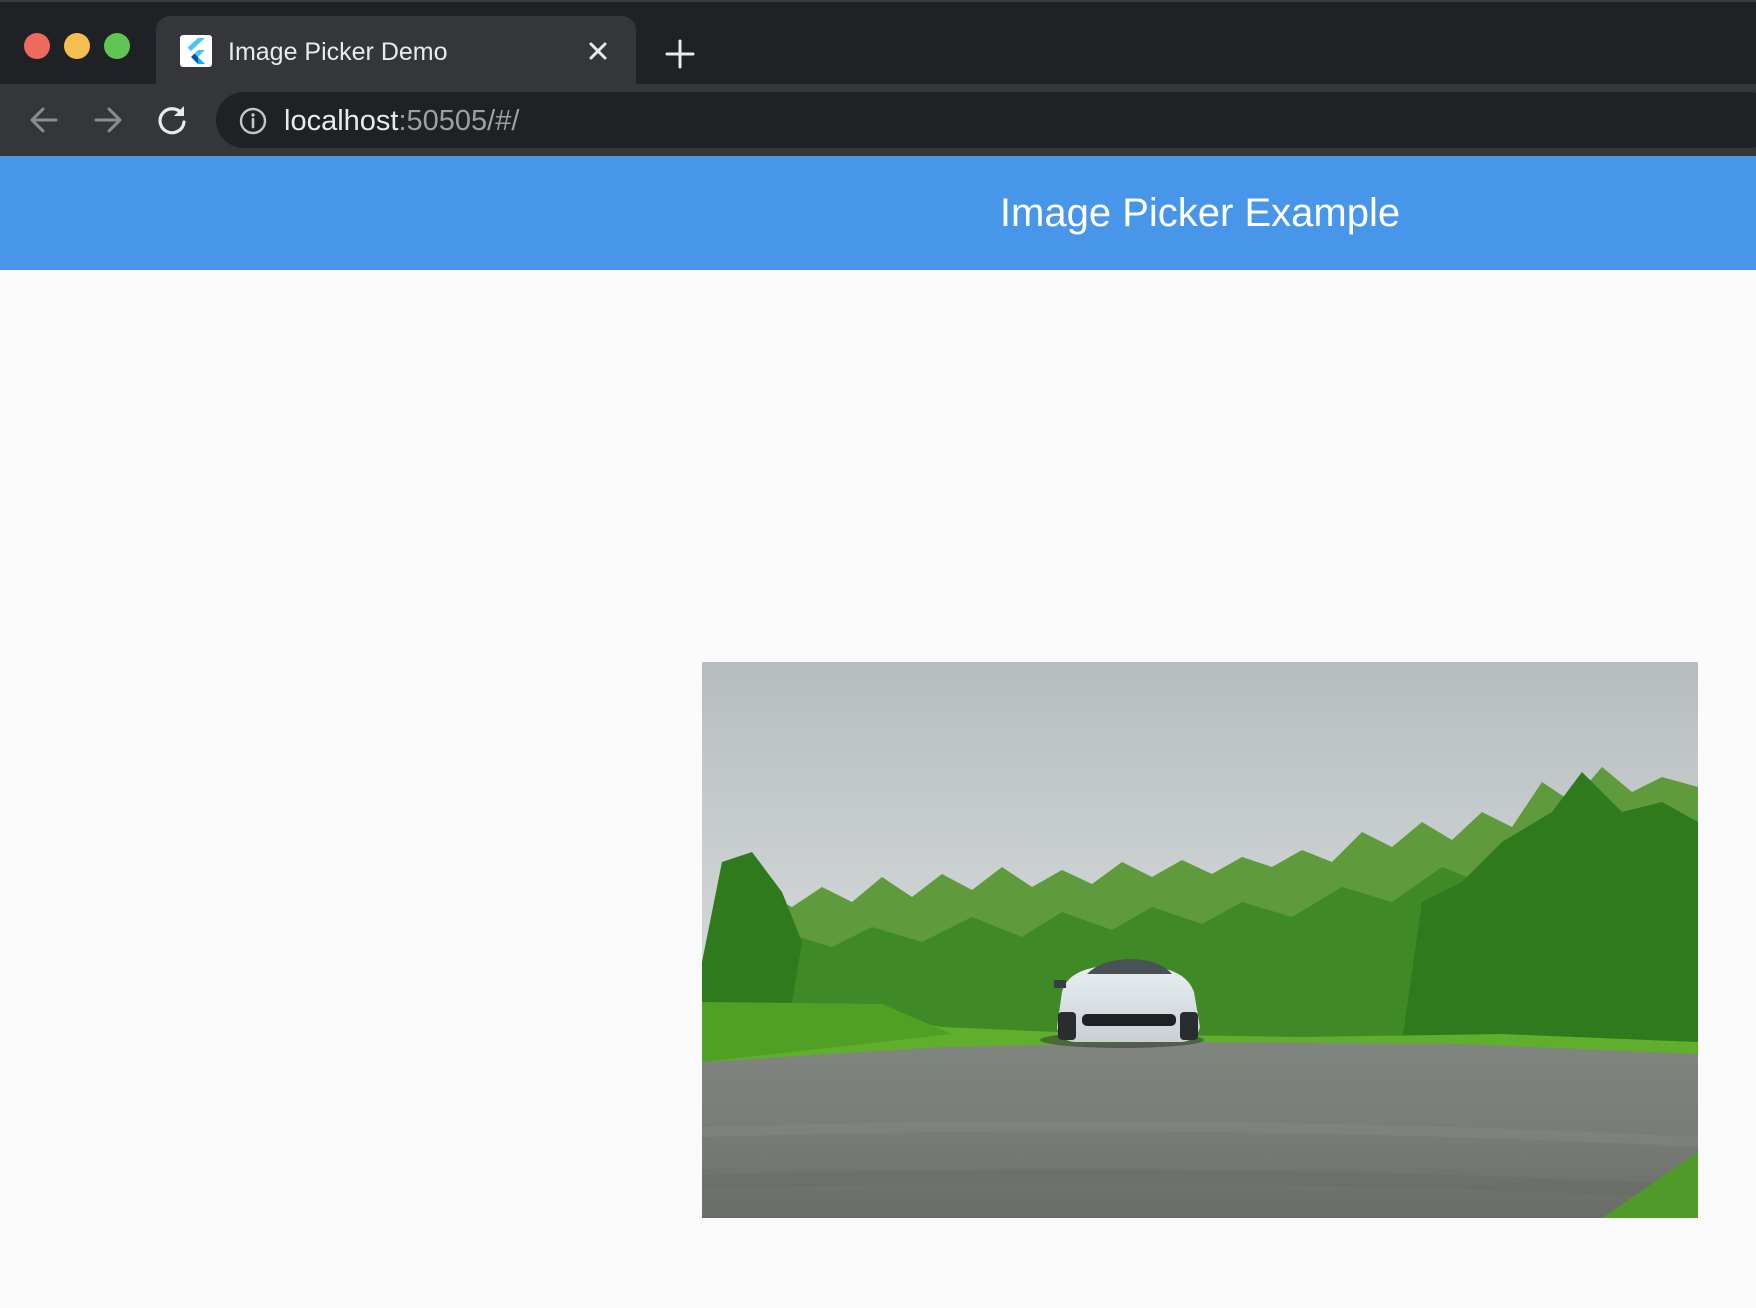 The width and height of the screenshot is (1756, 1308). Describe the element at coordinates (680, 54) in the screenshot. I see `plus-icon` at that location.